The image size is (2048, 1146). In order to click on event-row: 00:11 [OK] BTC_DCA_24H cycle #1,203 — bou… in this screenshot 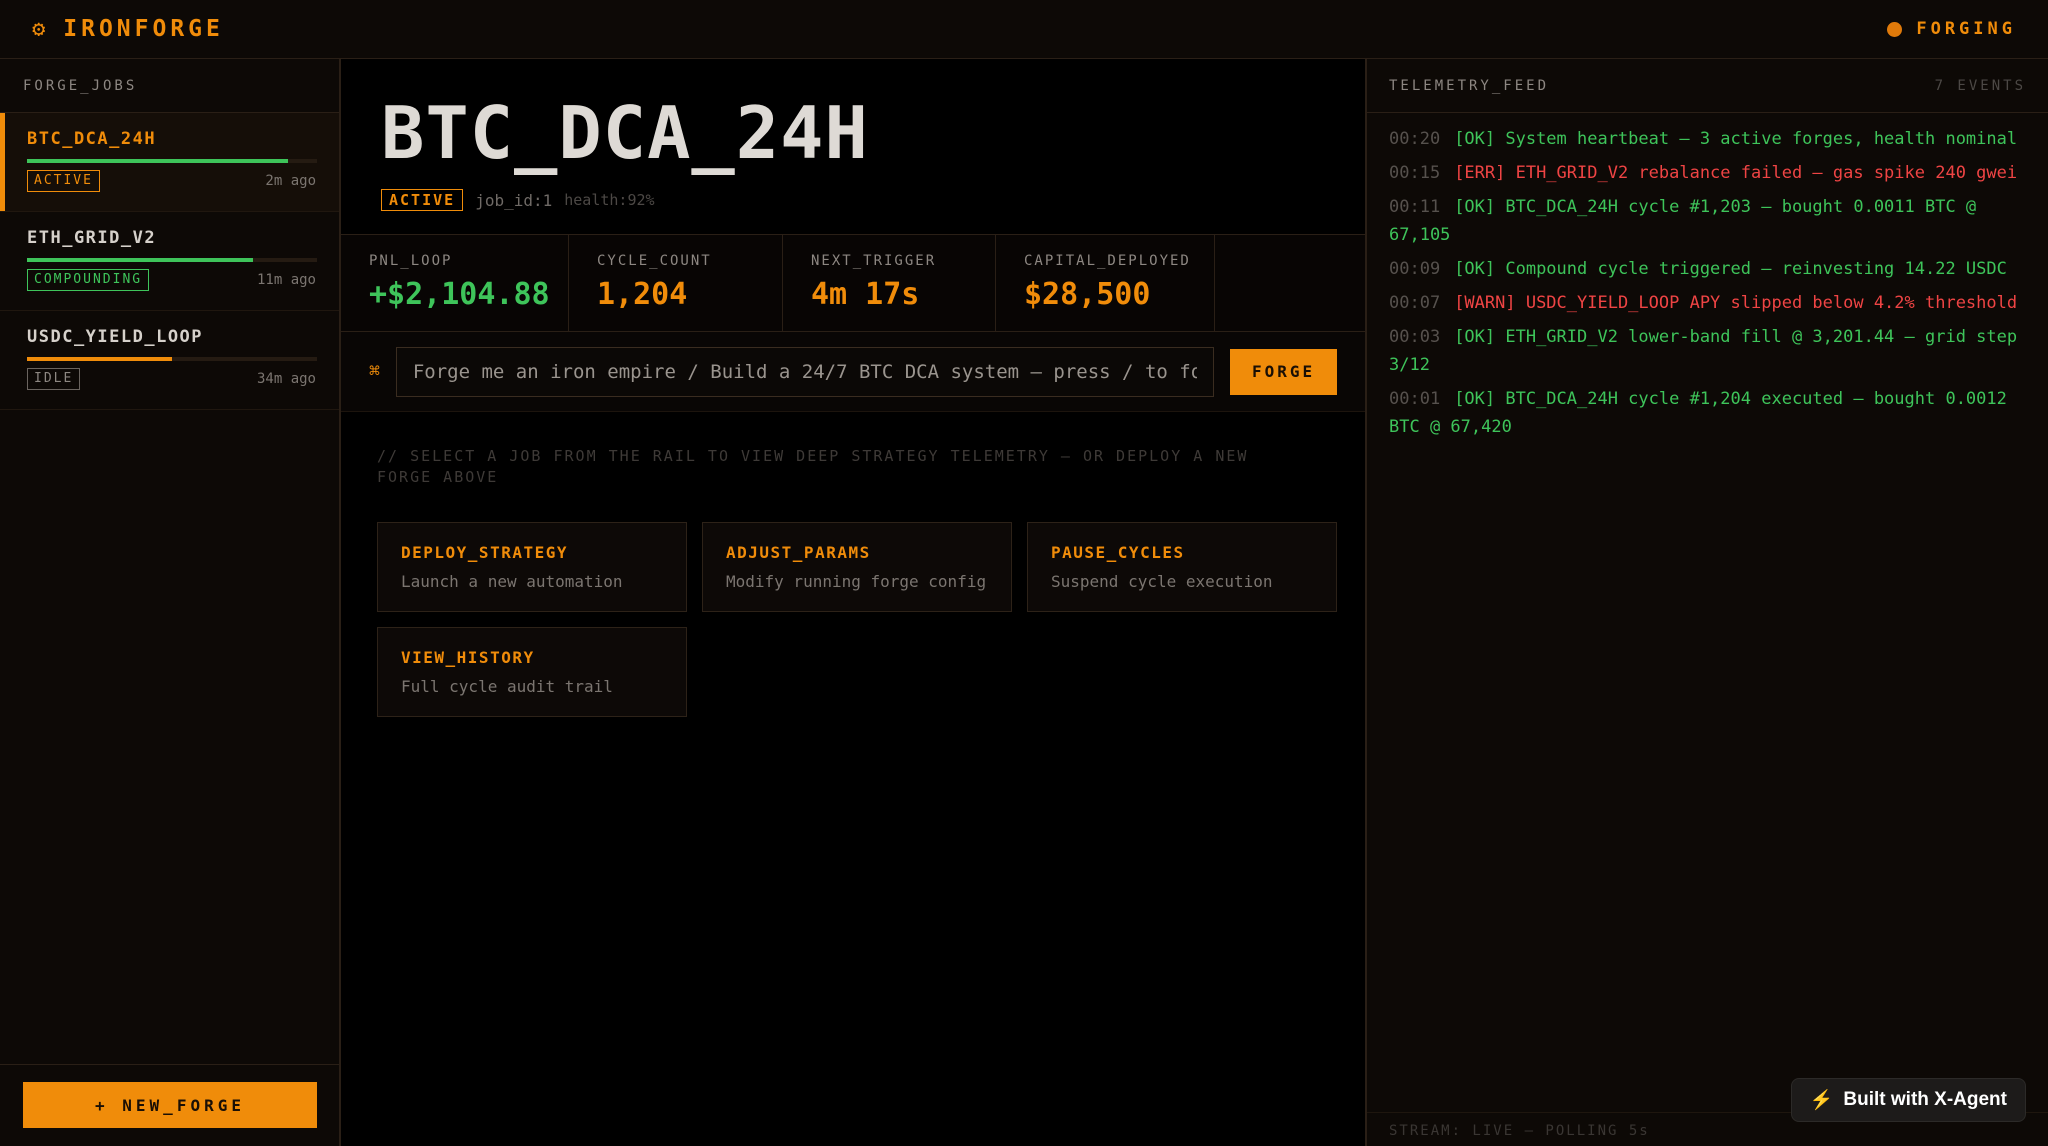, I will do `click(1707, 221)`.